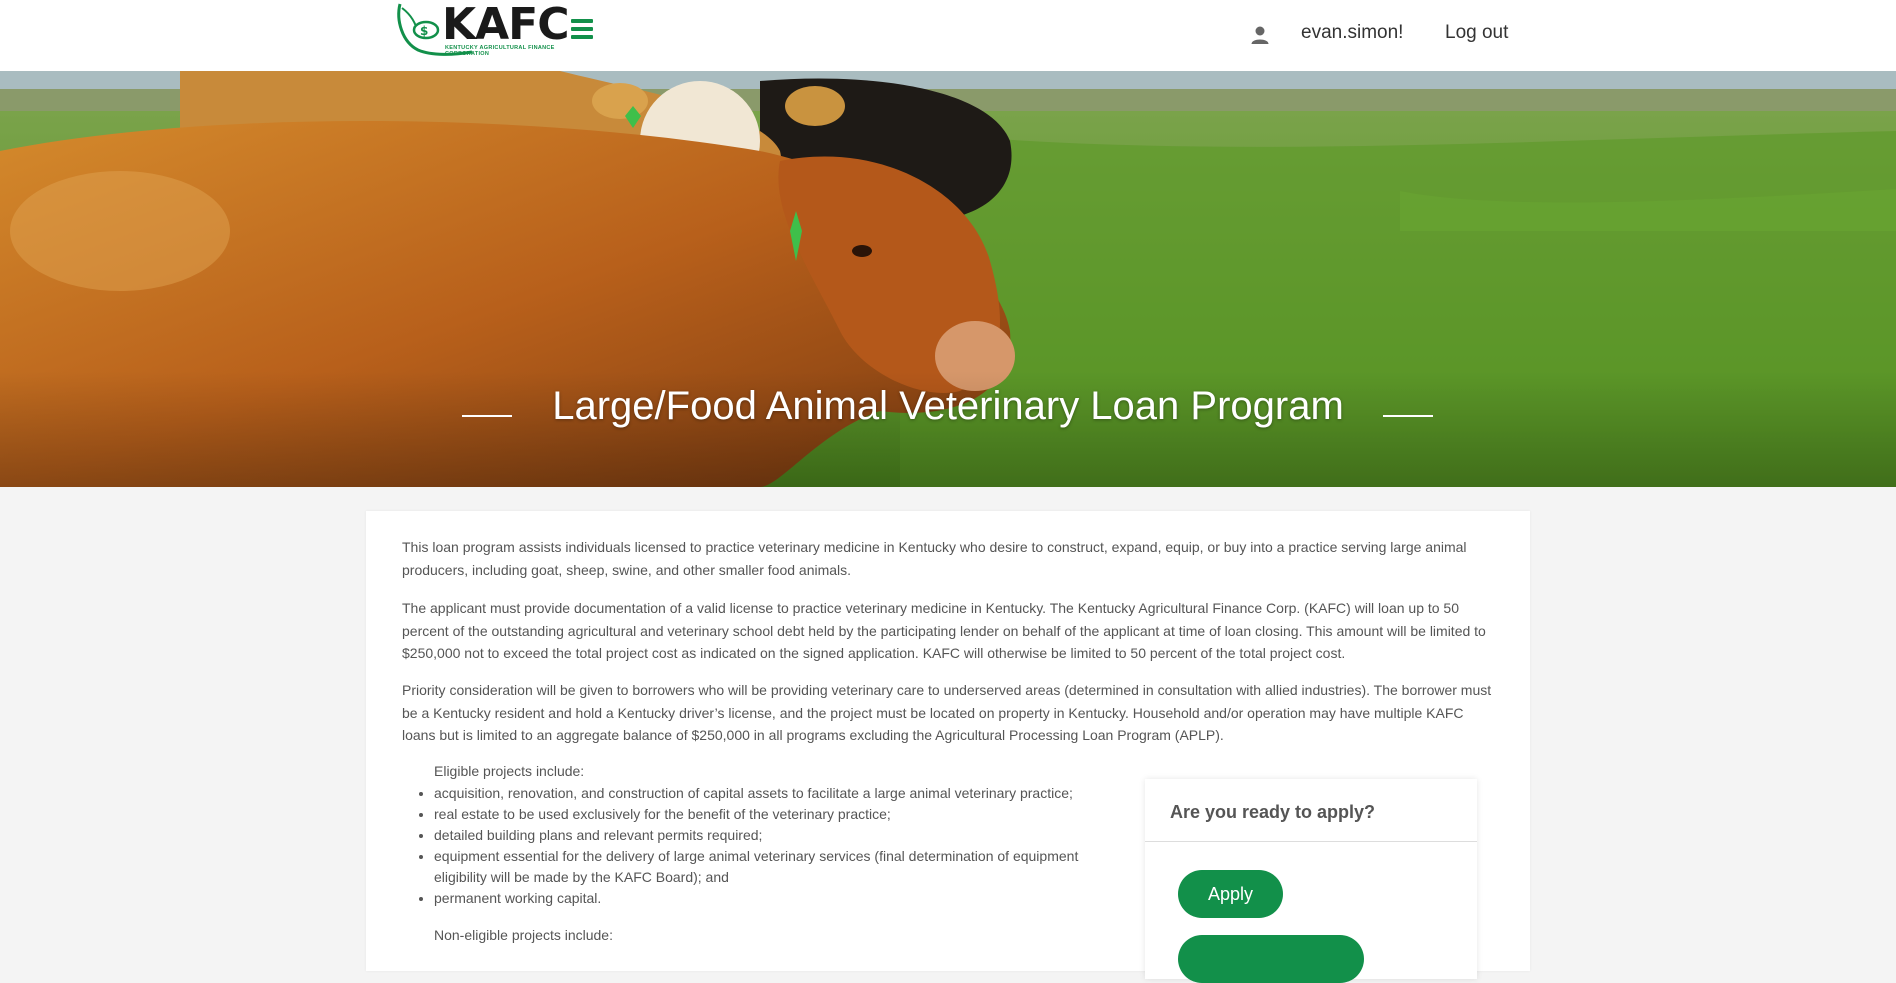 This screenshot has height=983, width=1896. What do you see at coordinates (1260, 35) in the screenshot?
I see `person-icon` at bounding box center [1260, 35].